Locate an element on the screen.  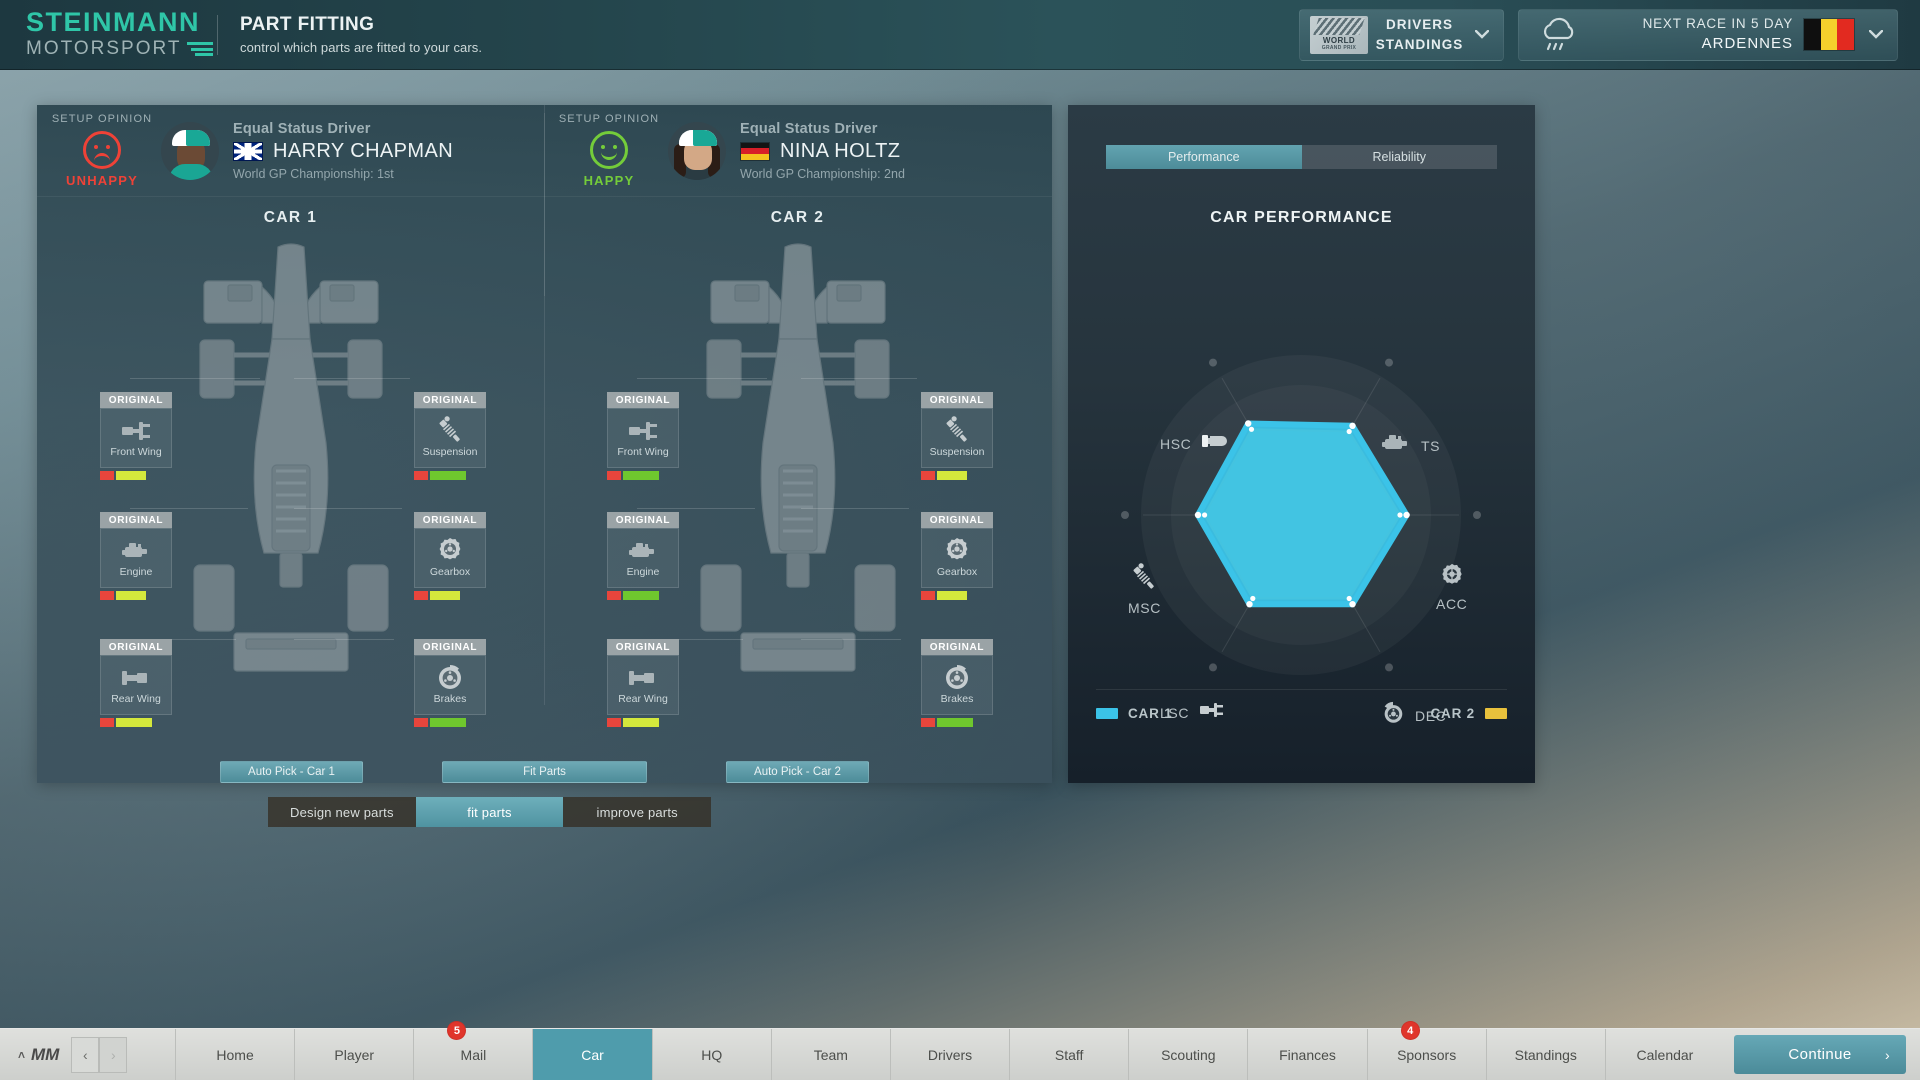
setup-opinion-1: SETUP OPINION UNHAPPY is located at coordinates (97, 150).